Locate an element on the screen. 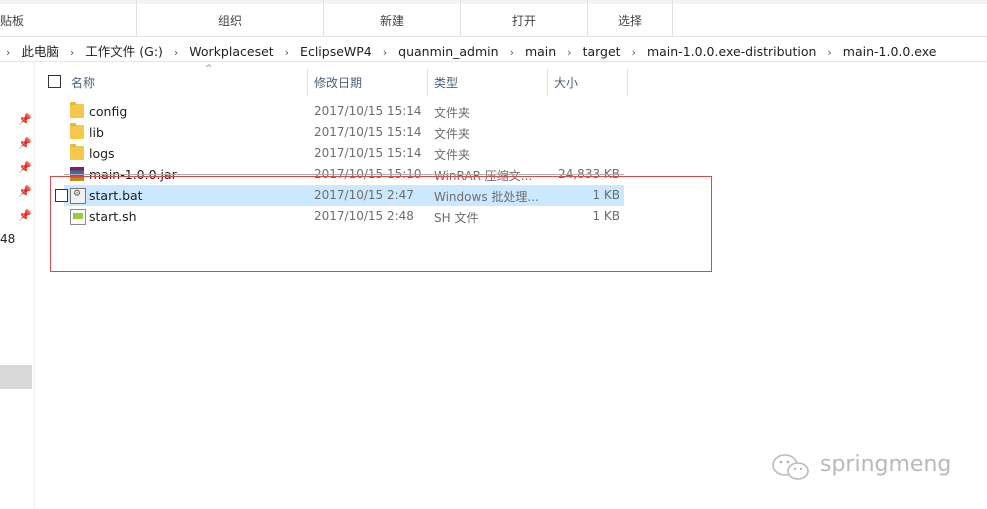  breadcrumb-item: 工作文件 (G:) is located at coordinates (124, 50).